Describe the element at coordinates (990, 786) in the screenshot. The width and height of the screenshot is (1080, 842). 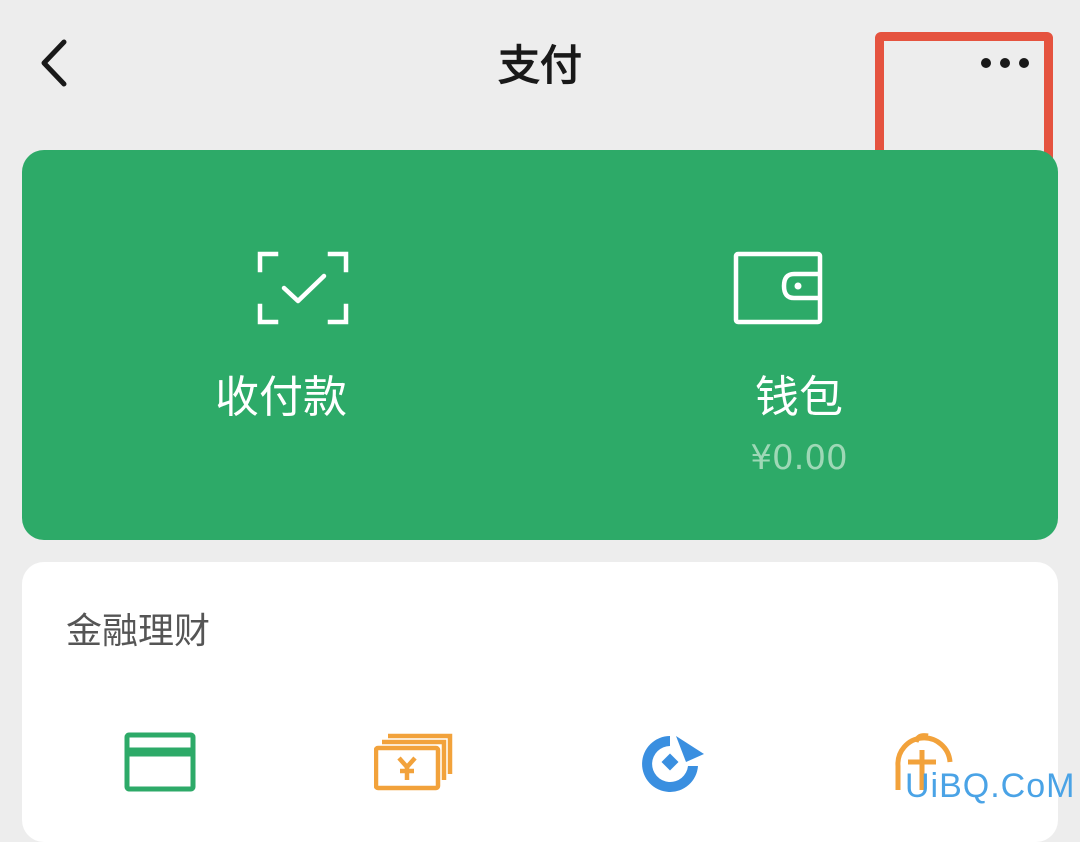
I see `watermark-text: UiBQ.CoM` at that location.